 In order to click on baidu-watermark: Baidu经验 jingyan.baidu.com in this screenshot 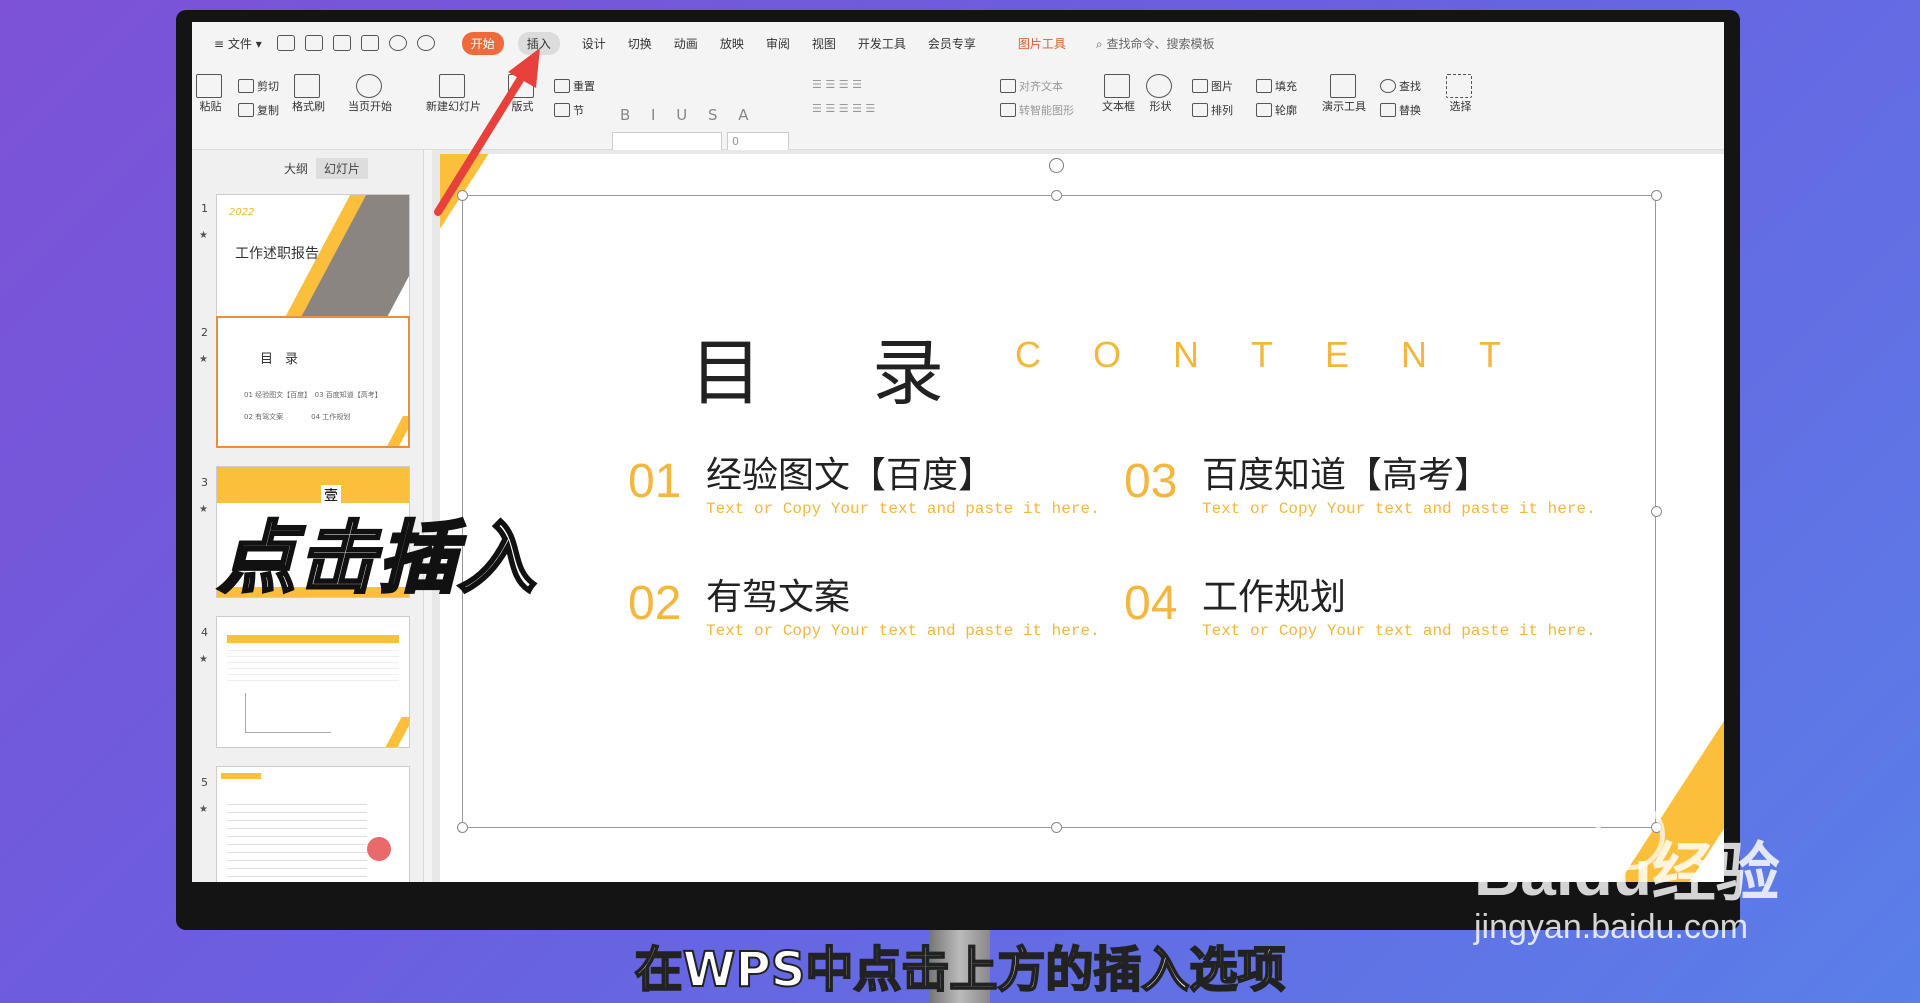, I will do `click(1627, 884)`.